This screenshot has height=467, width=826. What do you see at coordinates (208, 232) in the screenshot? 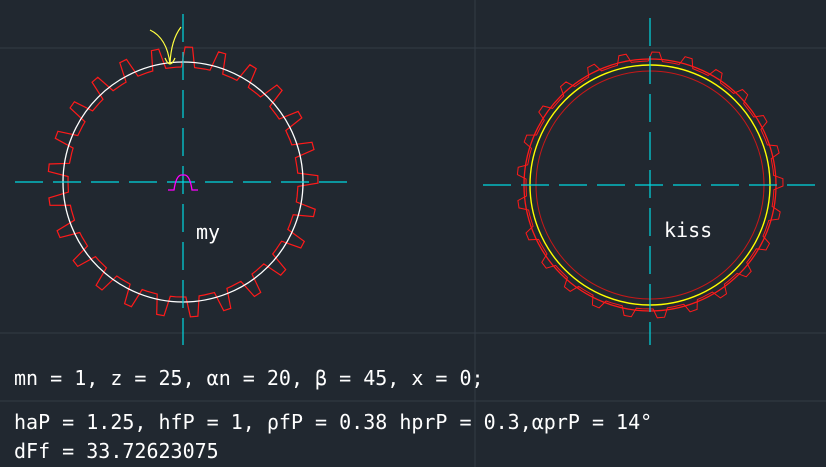
I see `label-my: my` at bounding box center [208, 232].